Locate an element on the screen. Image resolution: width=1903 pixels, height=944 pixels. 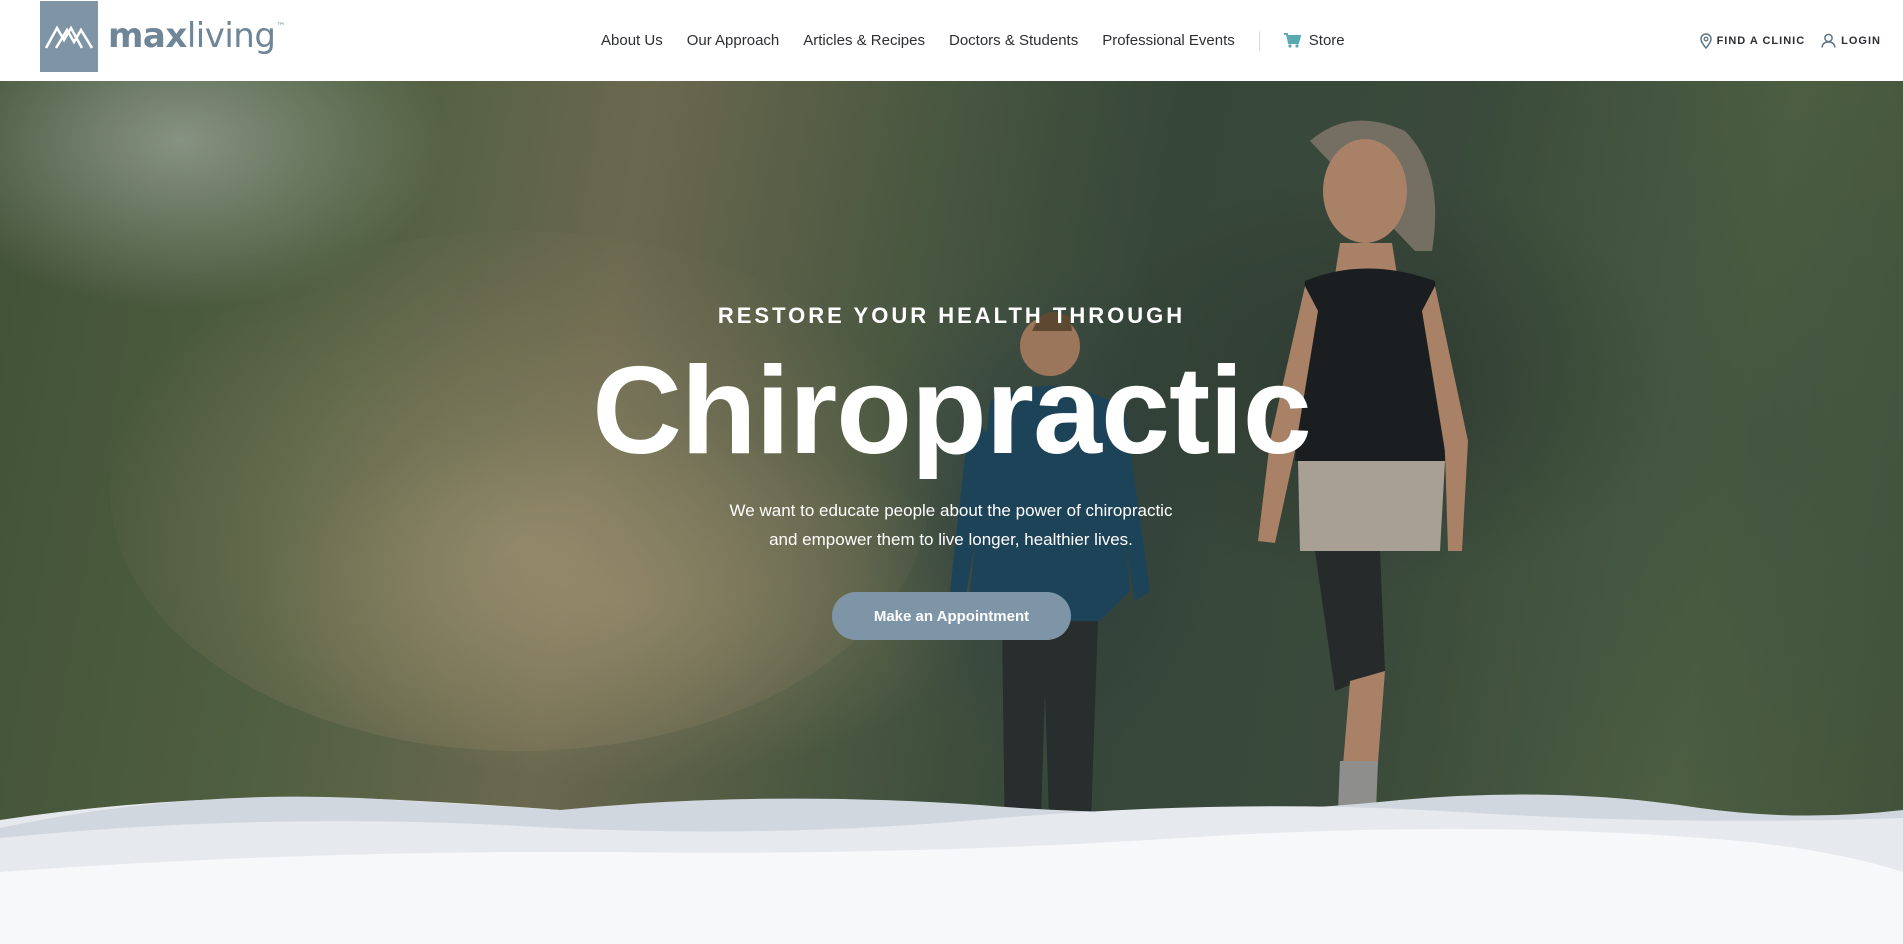
mountain-logo-icon is located at coordinates (69, 36).